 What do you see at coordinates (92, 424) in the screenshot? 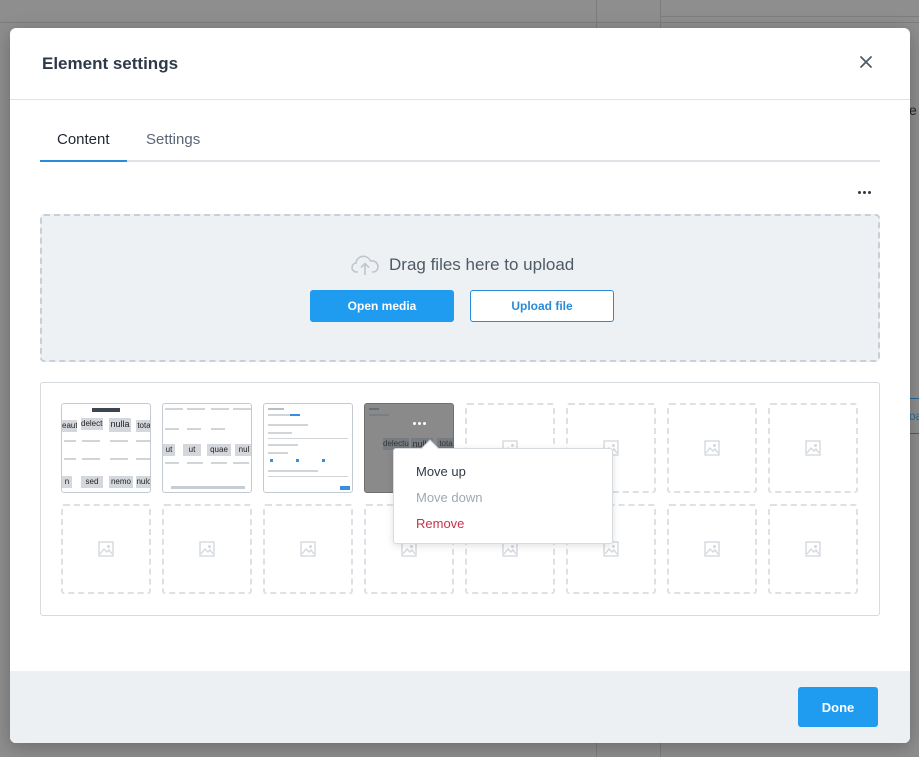
I see `thumbnail-cell: delectus` at bounding box center [92, 424].